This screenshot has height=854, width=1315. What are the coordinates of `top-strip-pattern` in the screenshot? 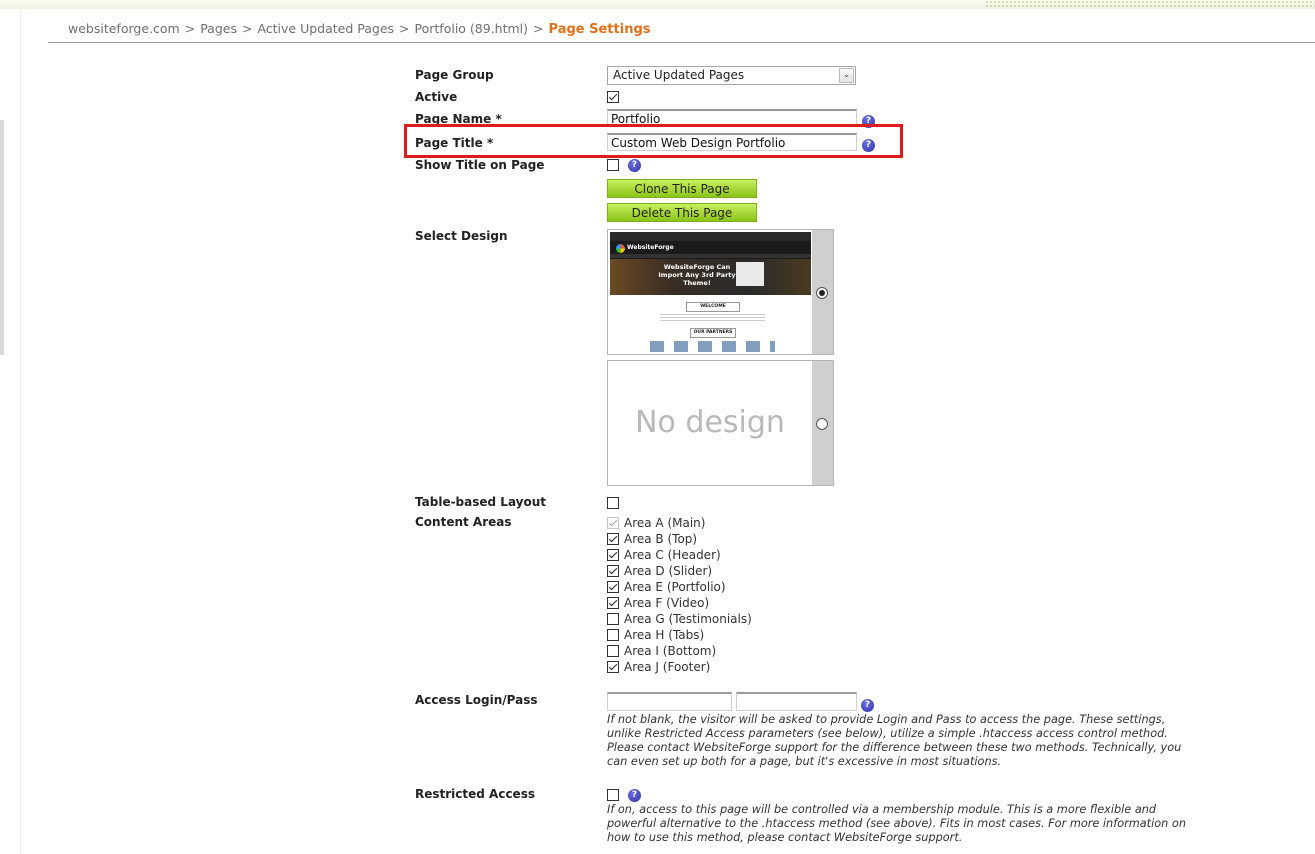 It's located at (1150, 4).